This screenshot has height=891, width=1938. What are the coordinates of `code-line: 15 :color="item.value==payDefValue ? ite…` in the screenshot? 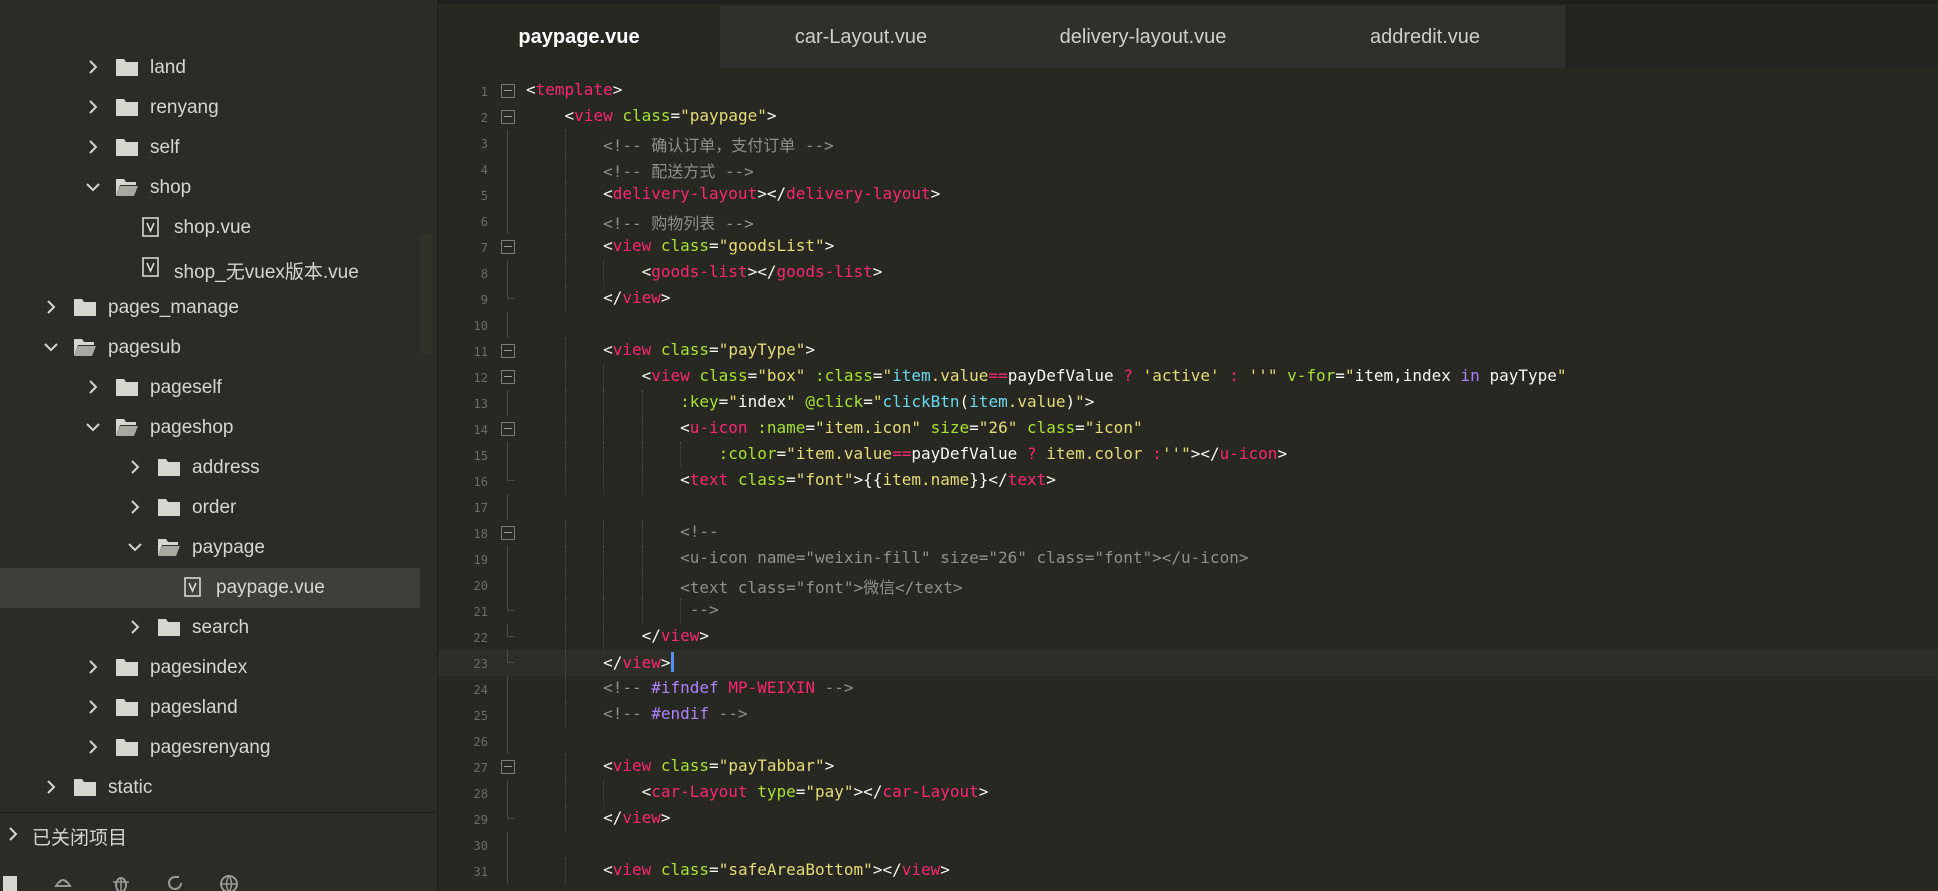 It's located at (1188, 455).